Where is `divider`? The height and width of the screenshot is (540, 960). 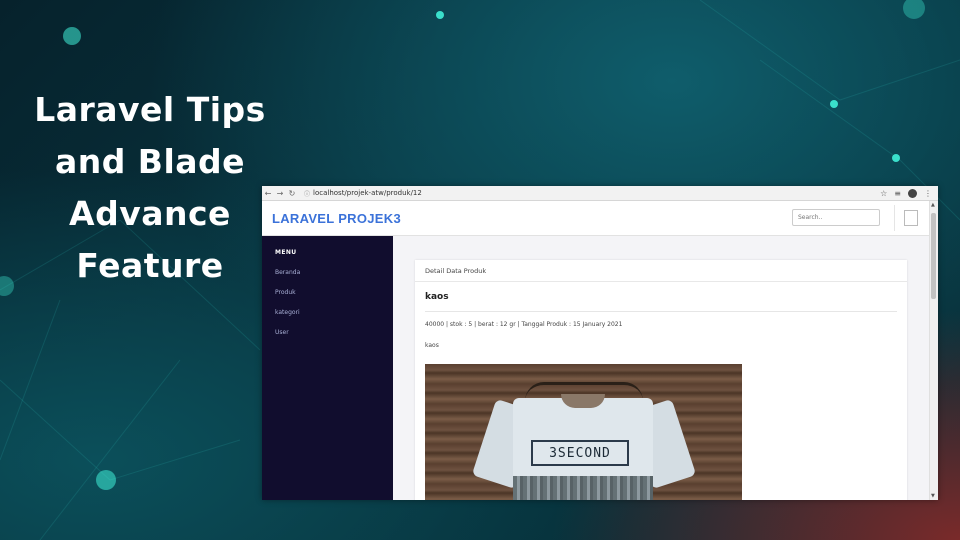
divider is located at coordinates (661, 311).